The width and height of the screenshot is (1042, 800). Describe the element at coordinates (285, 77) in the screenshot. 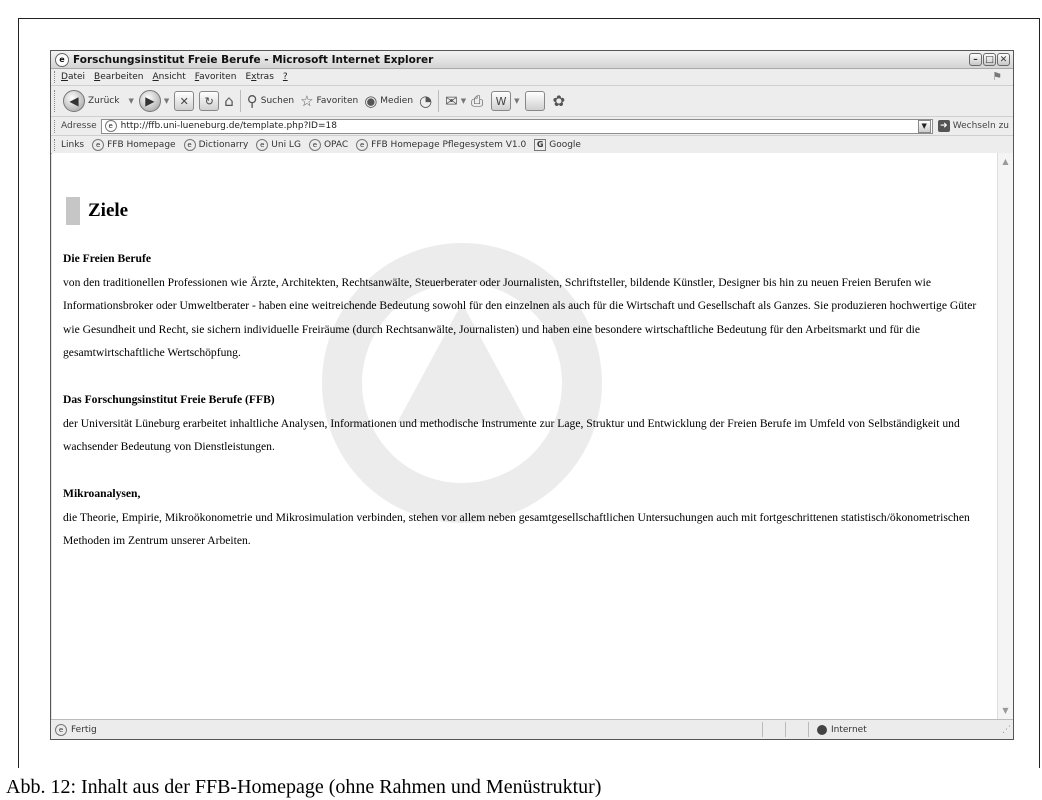

I see `menu-help: ?` at that location.